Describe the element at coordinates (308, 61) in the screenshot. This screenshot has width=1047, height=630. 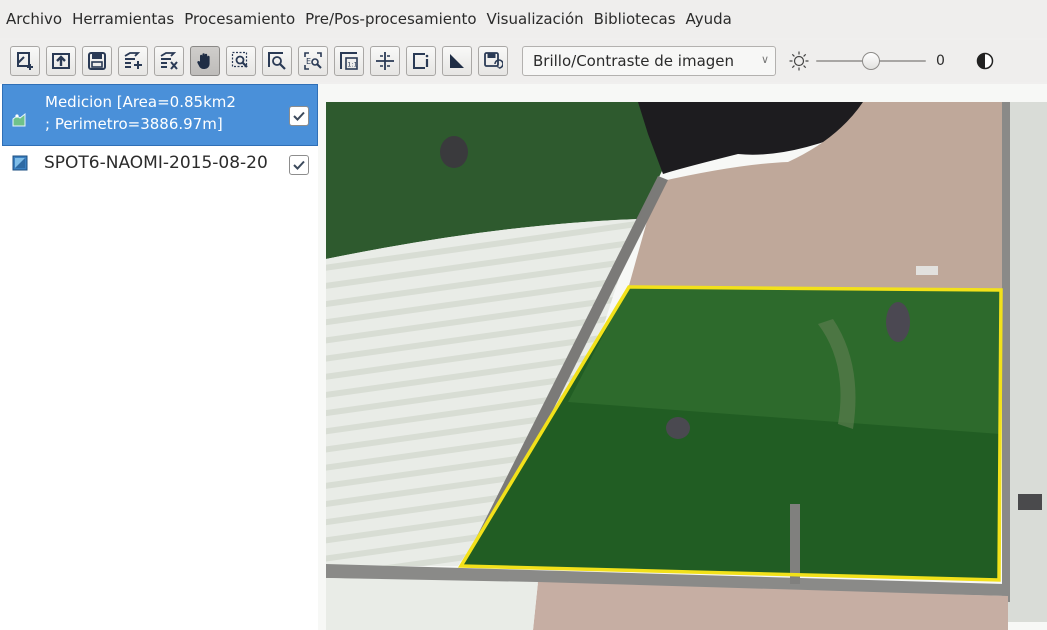
I see `svg-text: E` at that location.